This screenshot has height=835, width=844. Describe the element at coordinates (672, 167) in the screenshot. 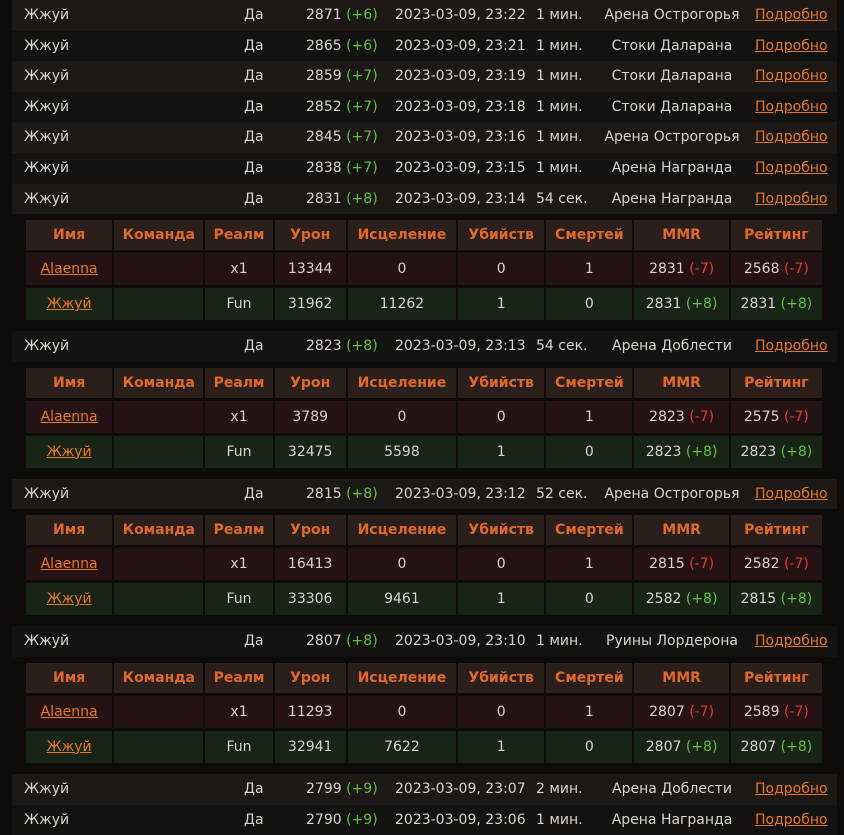

I see `match-arena: Арена Награнда` at that location.